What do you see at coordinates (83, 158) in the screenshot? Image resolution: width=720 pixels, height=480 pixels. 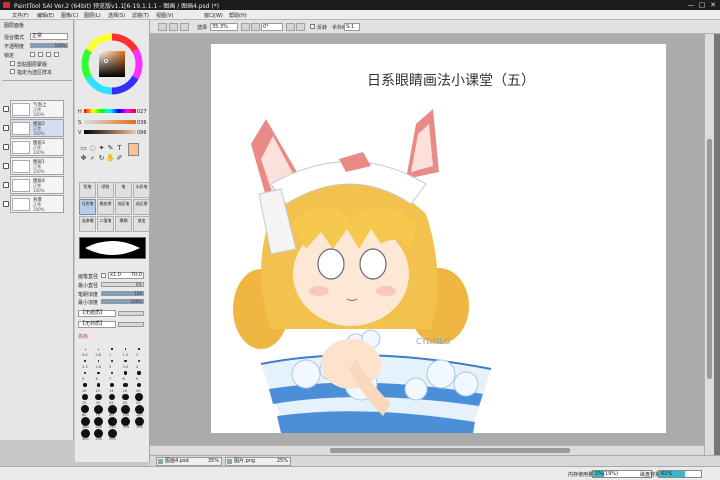 I see `move-tool-icon: ✥` at bounding box center [83, 158].